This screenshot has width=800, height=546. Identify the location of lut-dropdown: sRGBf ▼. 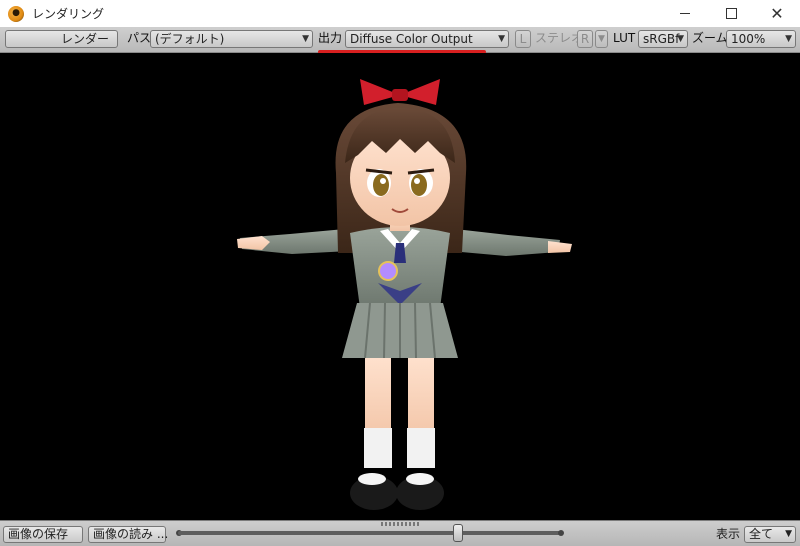
(663, 39).